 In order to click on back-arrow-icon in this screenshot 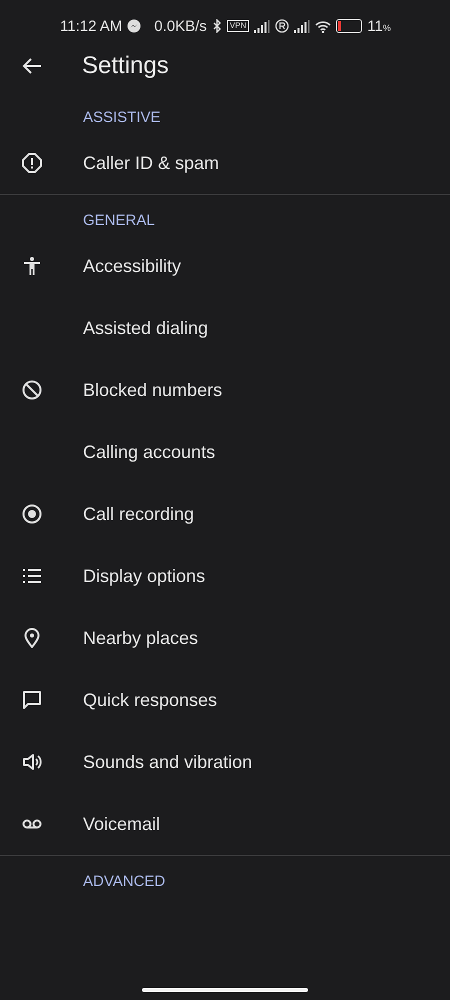, I will do `click(32, 66)`.